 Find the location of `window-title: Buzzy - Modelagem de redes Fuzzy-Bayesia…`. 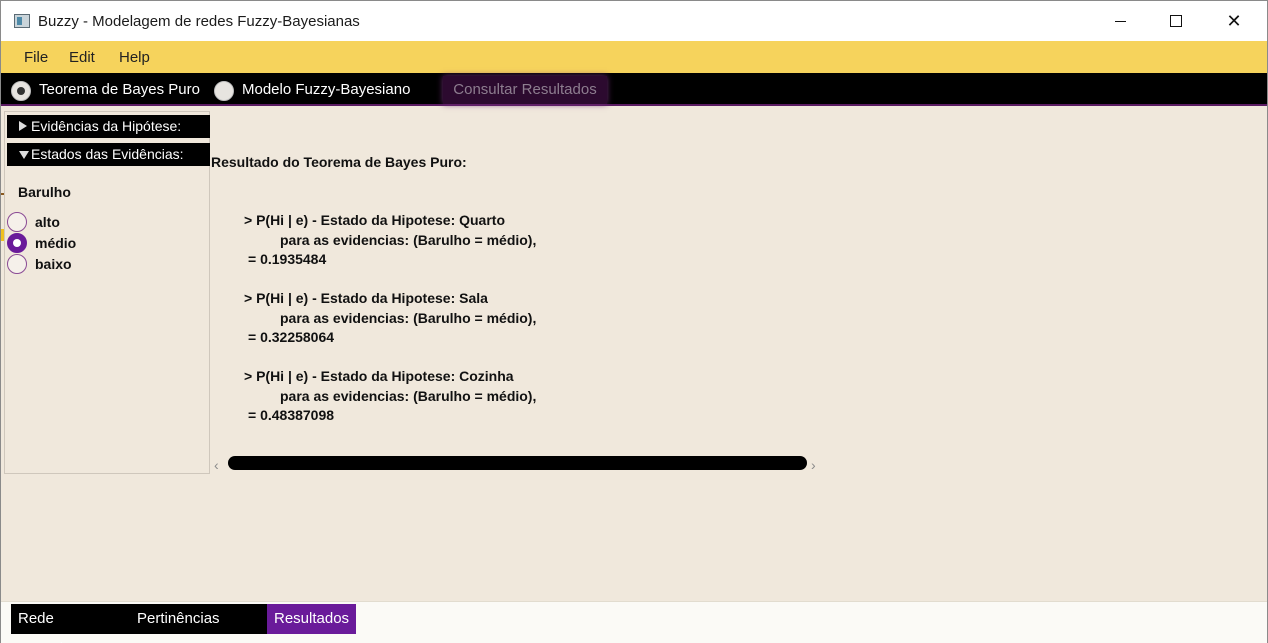

window-title: Buzzy - Modelagem de redes Fuzzy-Bayesia… is located at coordinates (199, 21).